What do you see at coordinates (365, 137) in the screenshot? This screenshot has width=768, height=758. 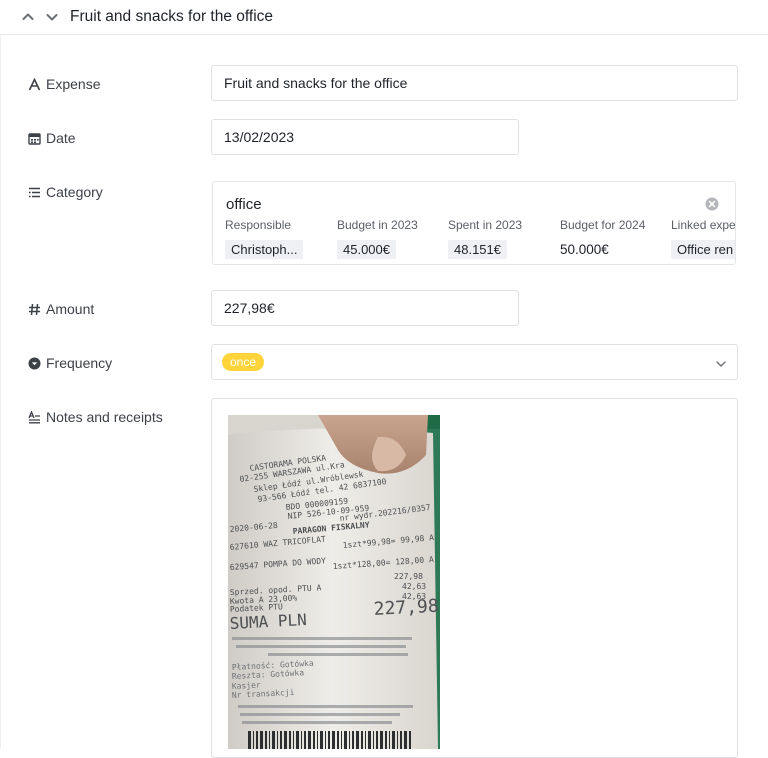 I see `date-field: 13/02/2023` at bounding box center [365, 137].